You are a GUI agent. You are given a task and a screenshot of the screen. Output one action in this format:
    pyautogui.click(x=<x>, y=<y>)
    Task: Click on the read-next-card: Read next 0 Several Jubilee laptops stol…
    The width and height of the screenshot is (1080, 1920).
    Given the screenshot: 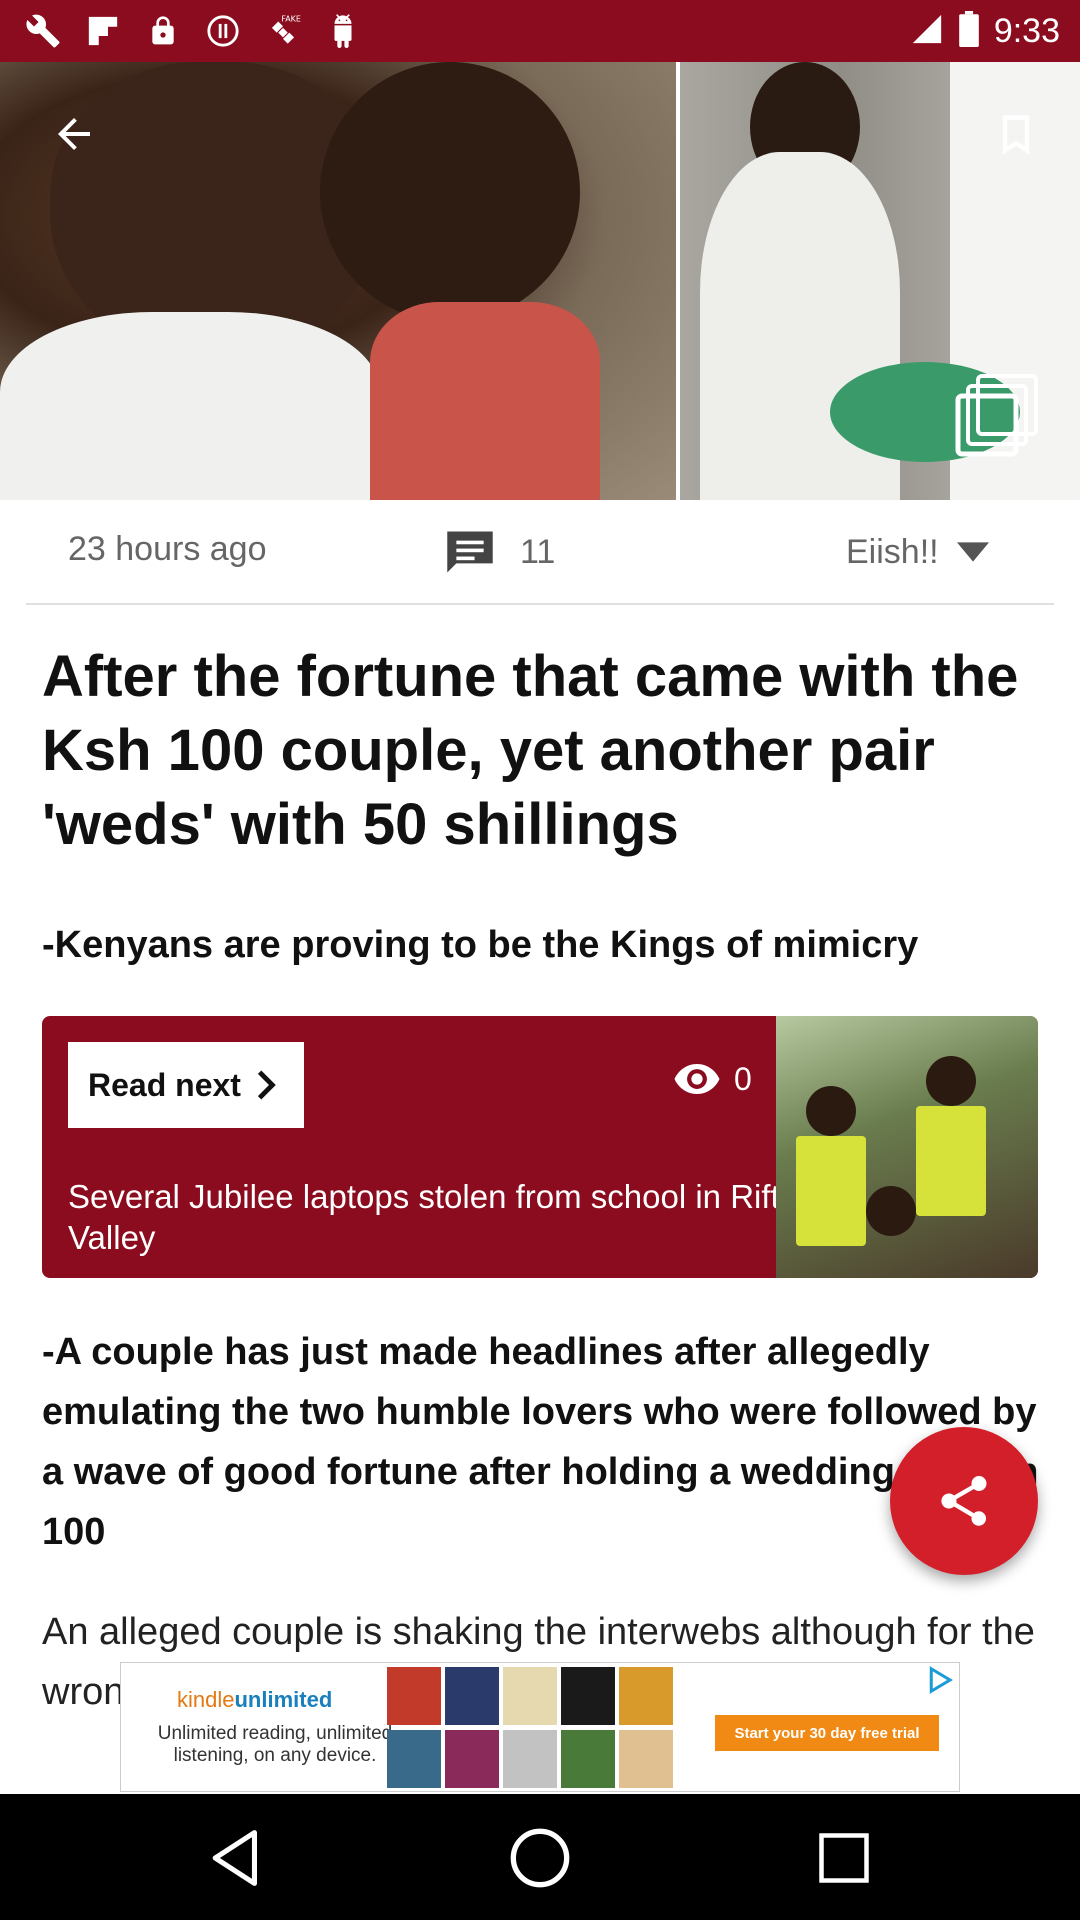 What is the action you would take?
    pyautogui.click(x=540, y=1147)
    